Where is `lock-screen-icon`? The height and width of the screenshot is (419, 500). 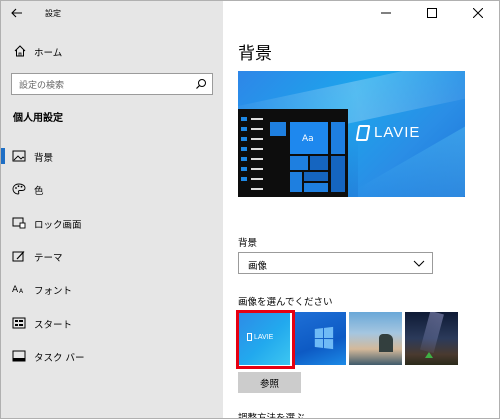
lock-screen-icon is located at coordinates (19, 223).